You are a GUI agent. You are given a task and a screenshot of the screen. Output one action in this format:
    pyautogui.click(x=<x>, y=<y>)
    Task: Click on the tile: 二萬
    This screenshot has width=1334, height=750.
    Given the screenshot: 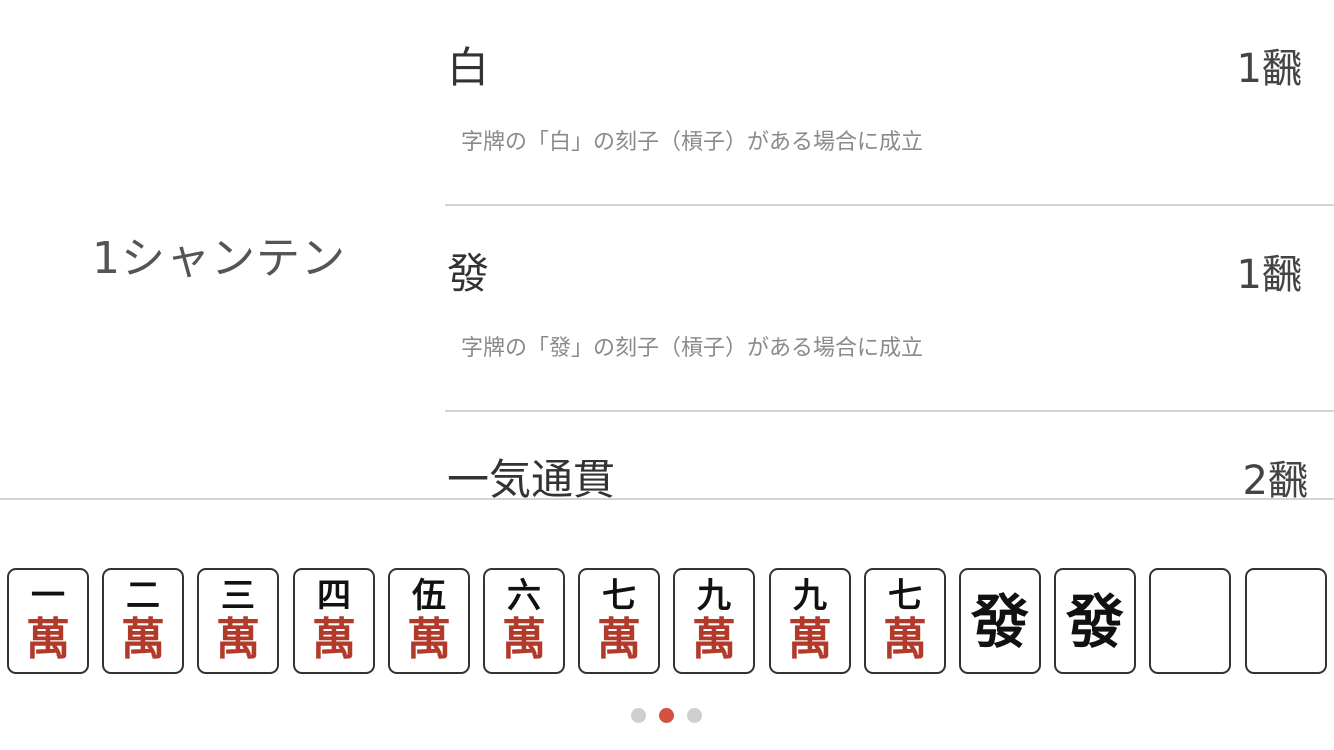 What is the action you would take?
    pyautogui.click(x=143, y=621)
    